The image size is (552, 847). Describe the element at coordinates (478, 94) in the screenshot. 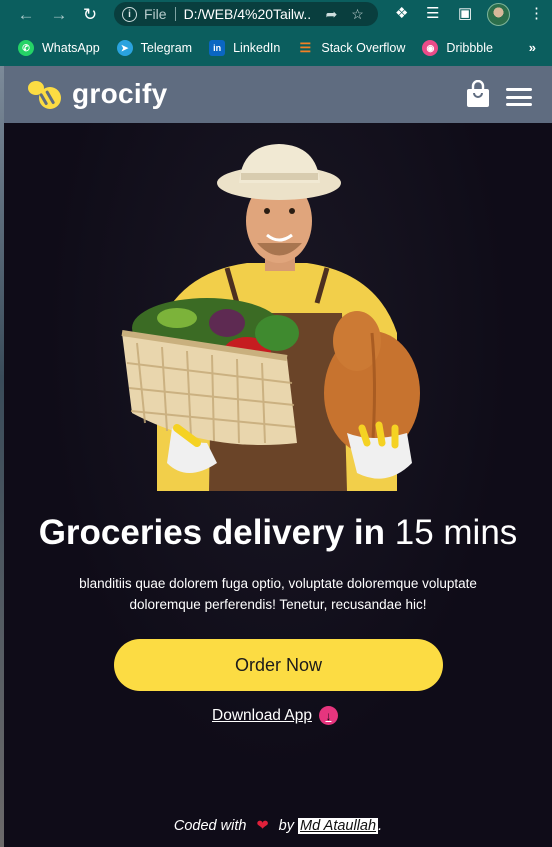

I see `shopping-bag-icon` at that location.